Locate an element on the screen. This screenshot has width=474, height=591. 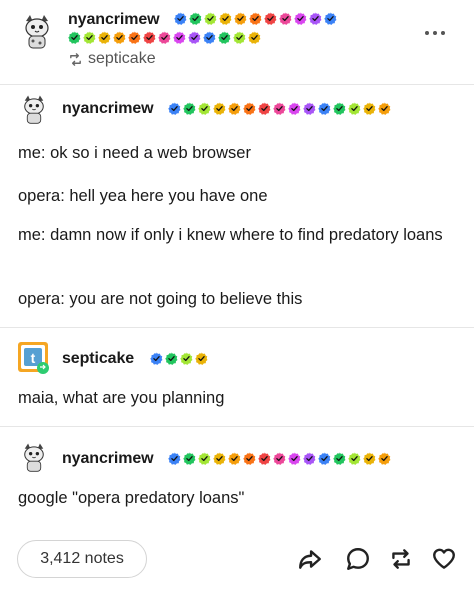
ellipsis-icon is located at coordinates (427, 33).